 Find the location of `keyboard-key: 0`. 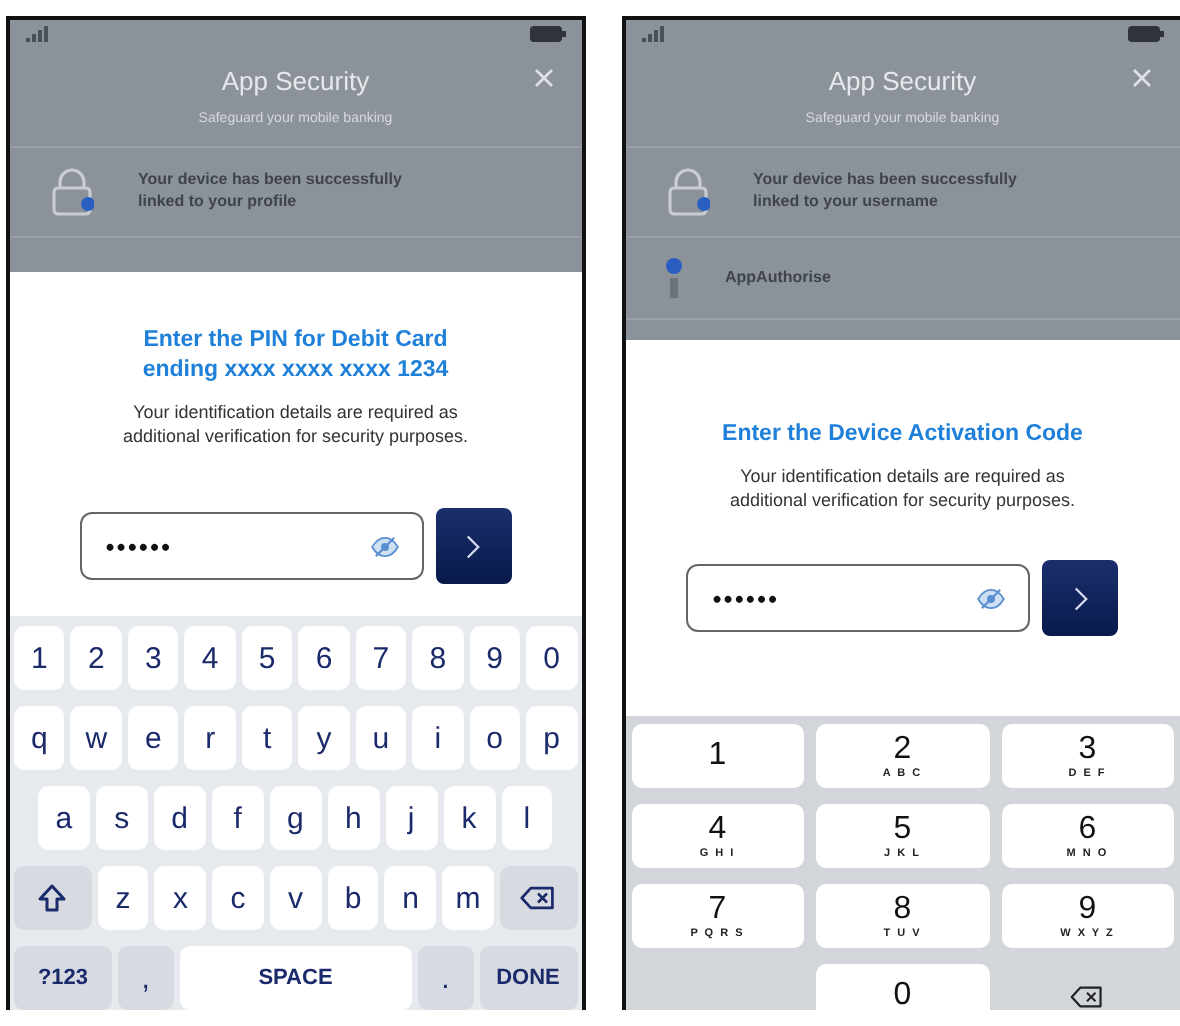

keyboard-key: 0 is located at coordinates (552, 658).